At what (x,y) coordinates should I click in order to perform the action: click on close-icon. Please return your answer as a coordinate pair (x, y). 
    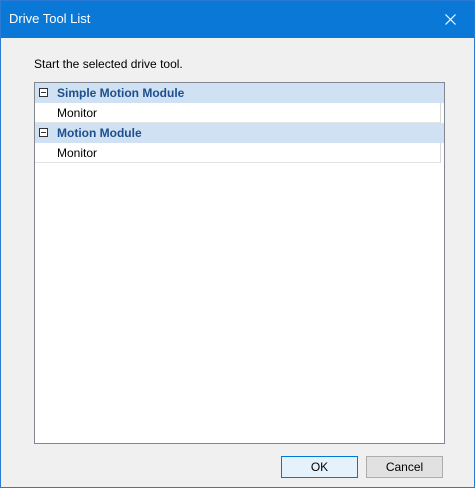
    Looking at the image, I should click on (450, 19).